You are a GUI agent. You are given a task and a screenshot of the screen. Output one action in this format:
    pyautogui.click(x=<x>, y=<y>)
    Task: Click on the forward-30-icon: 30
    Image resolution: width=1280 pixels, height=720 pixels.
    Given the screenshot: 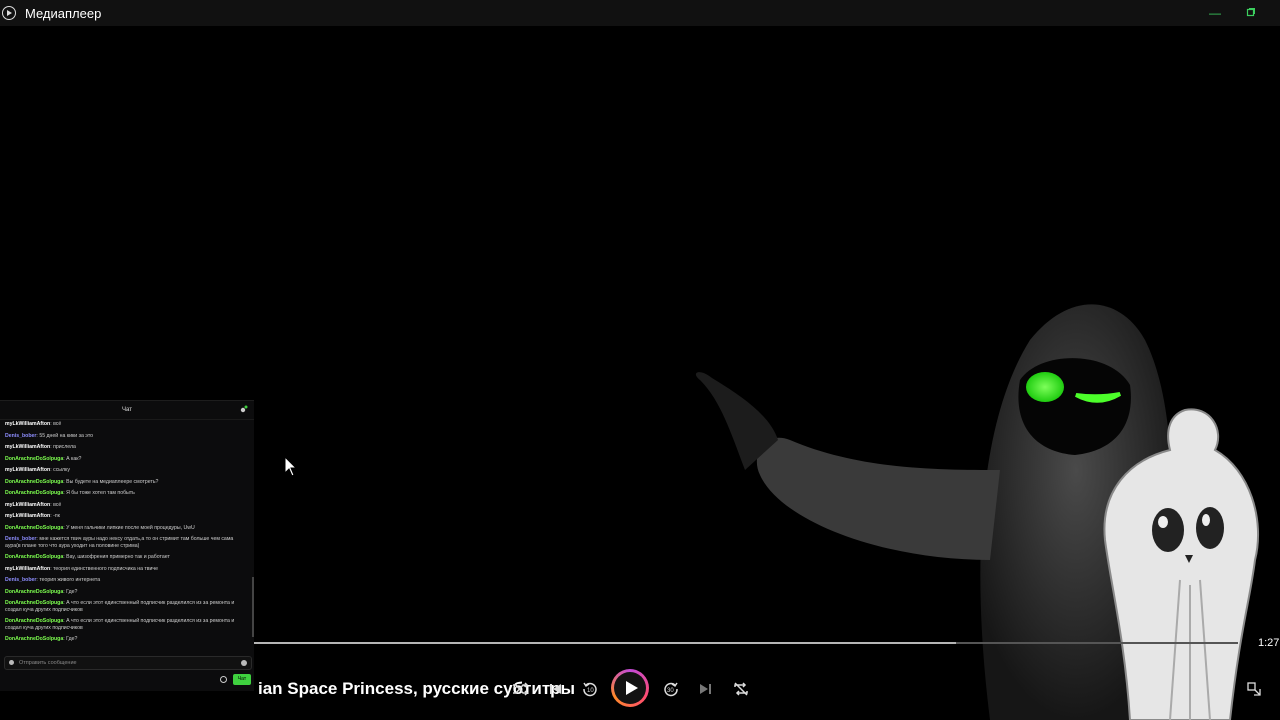 What is the action you would take?
    pyautogui.click(x=671, y=689)
    